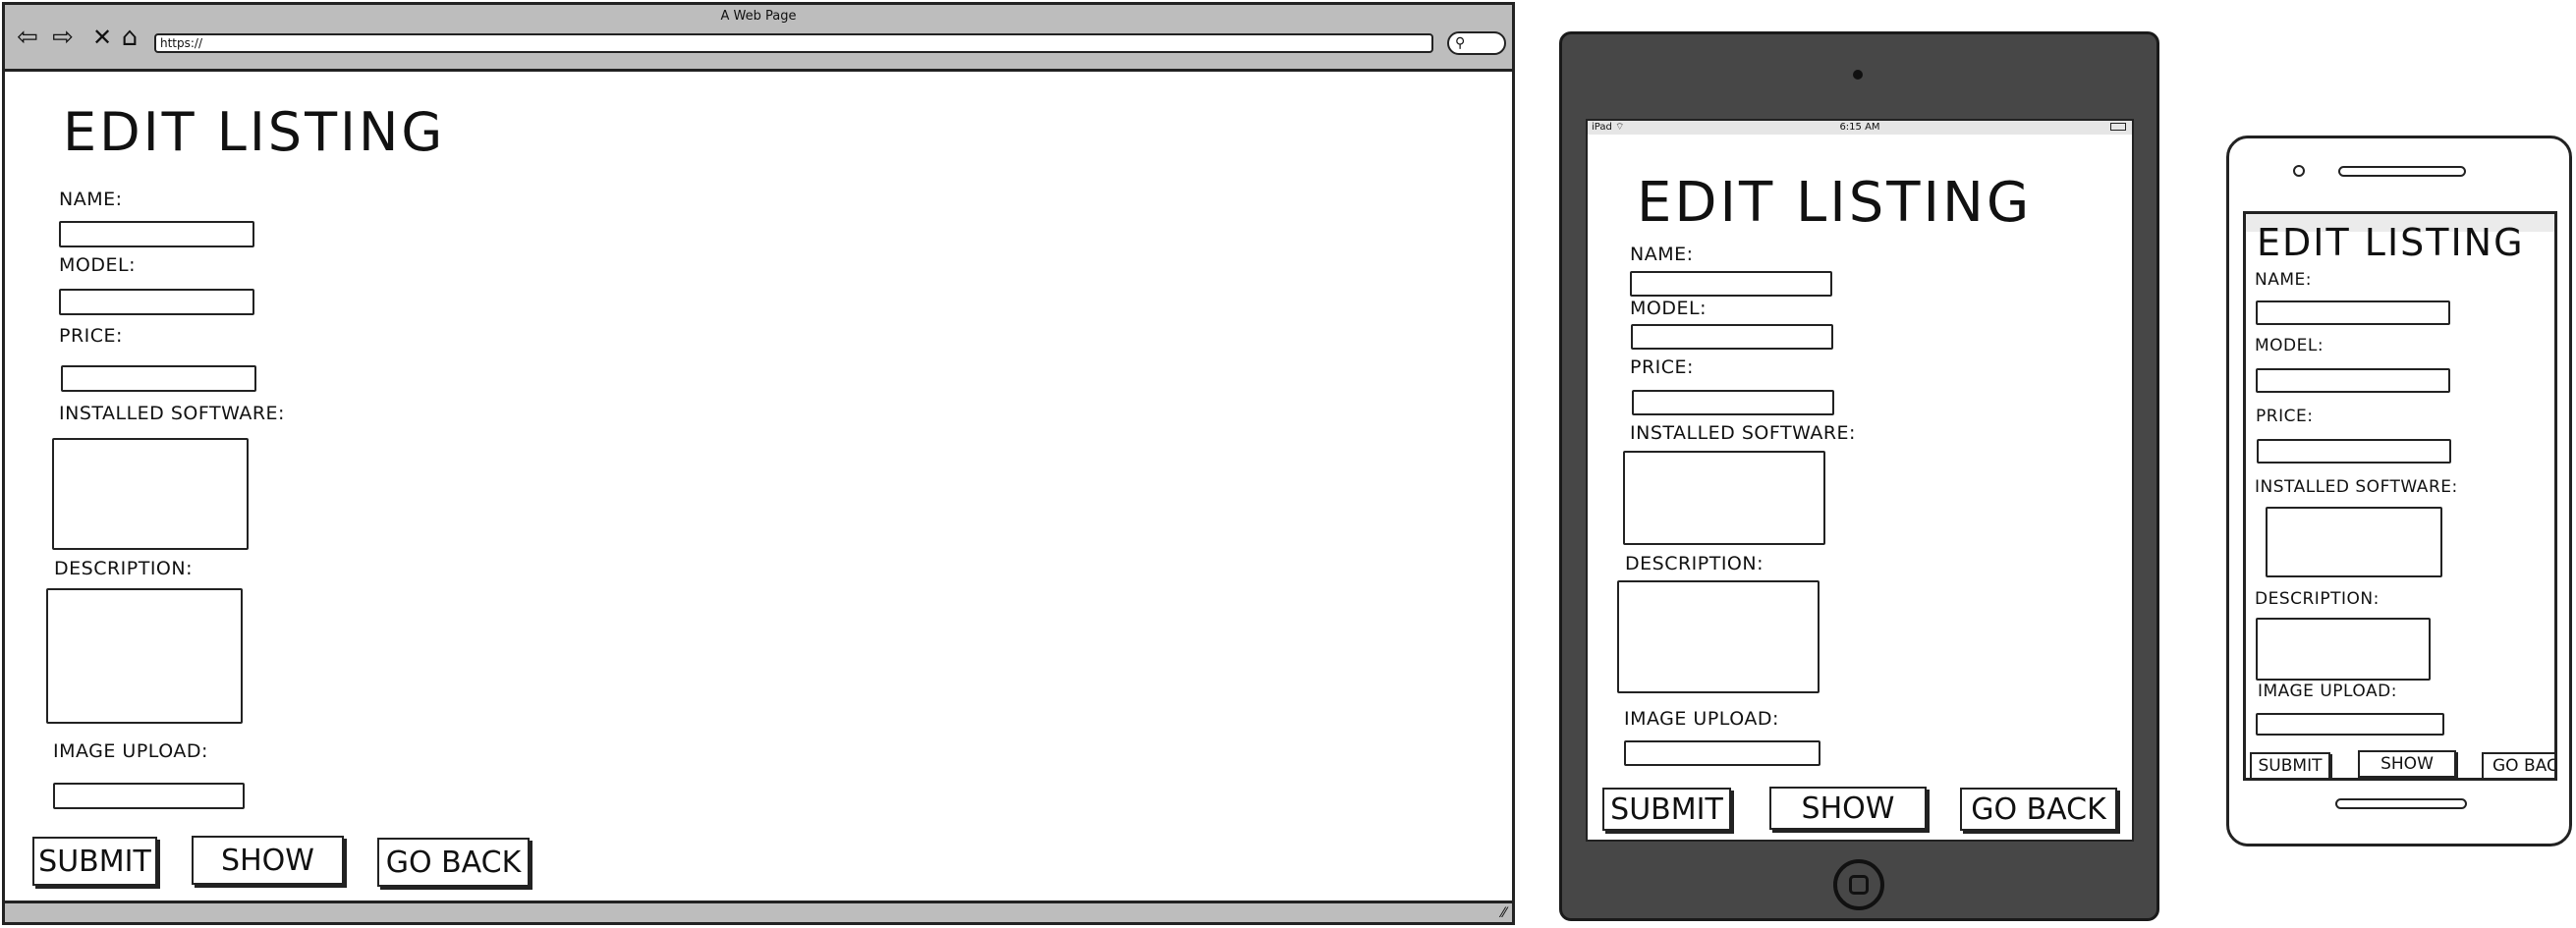 The image size is (2576, 928). Describe the element at coordinates (793, 43) in the screenshot. I see `url-bar: https://` at that location.